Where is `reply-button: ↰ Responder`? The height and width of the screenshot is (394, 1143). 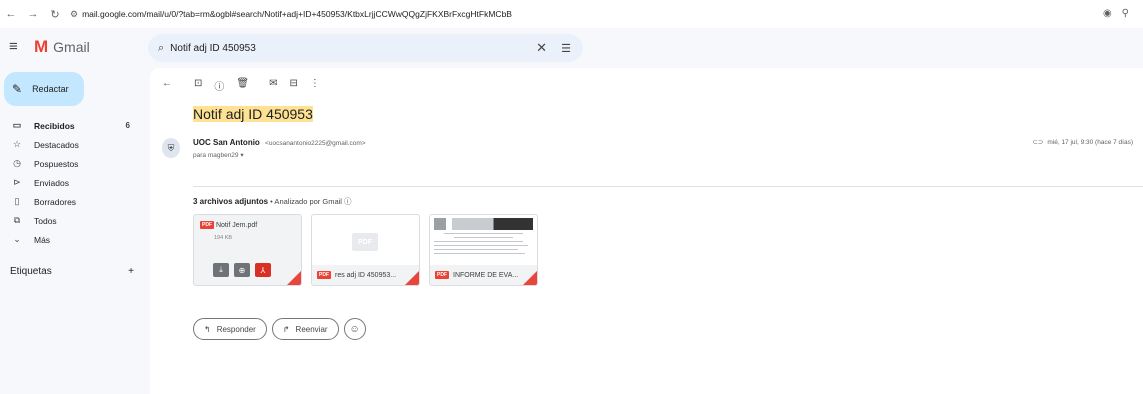 reply-button: ↰ Responder is located at coordinates (230, 329).